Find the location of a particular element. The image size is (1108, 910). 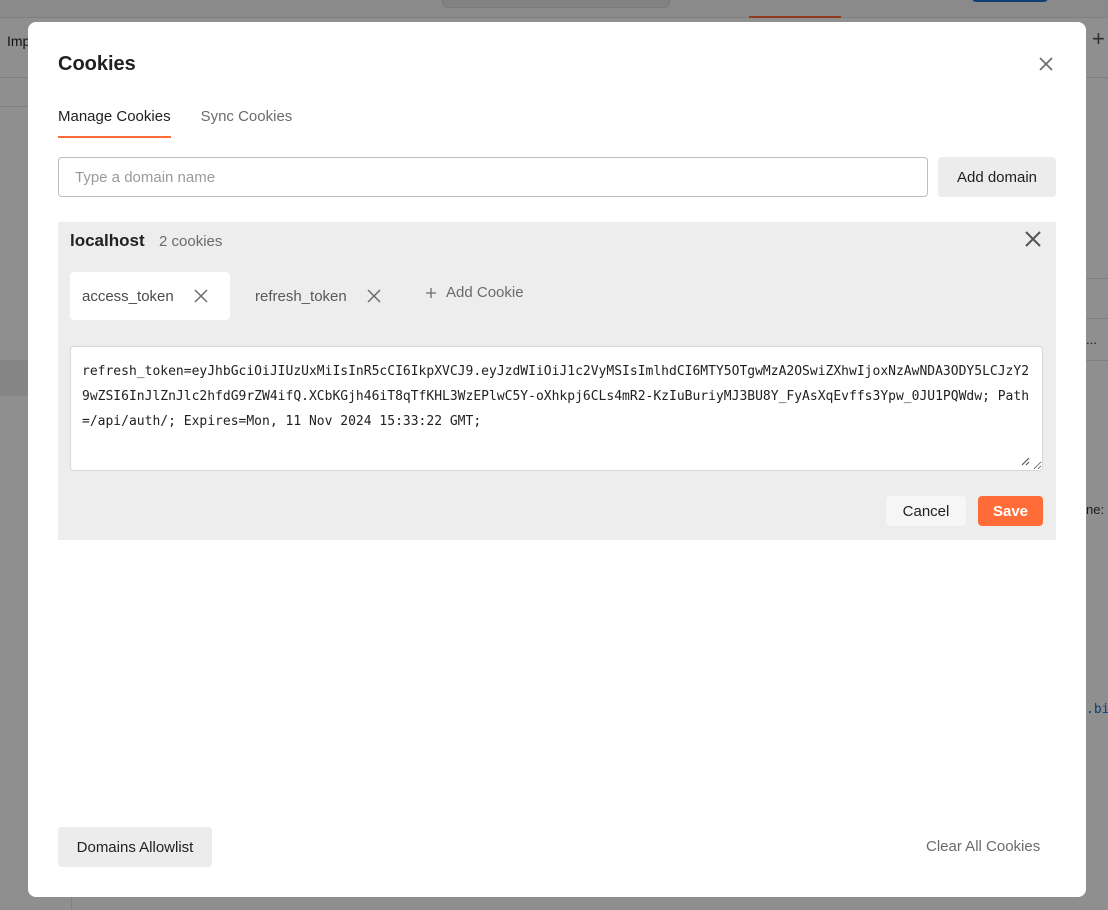

plus-icon is located at coordinates (431, 292).